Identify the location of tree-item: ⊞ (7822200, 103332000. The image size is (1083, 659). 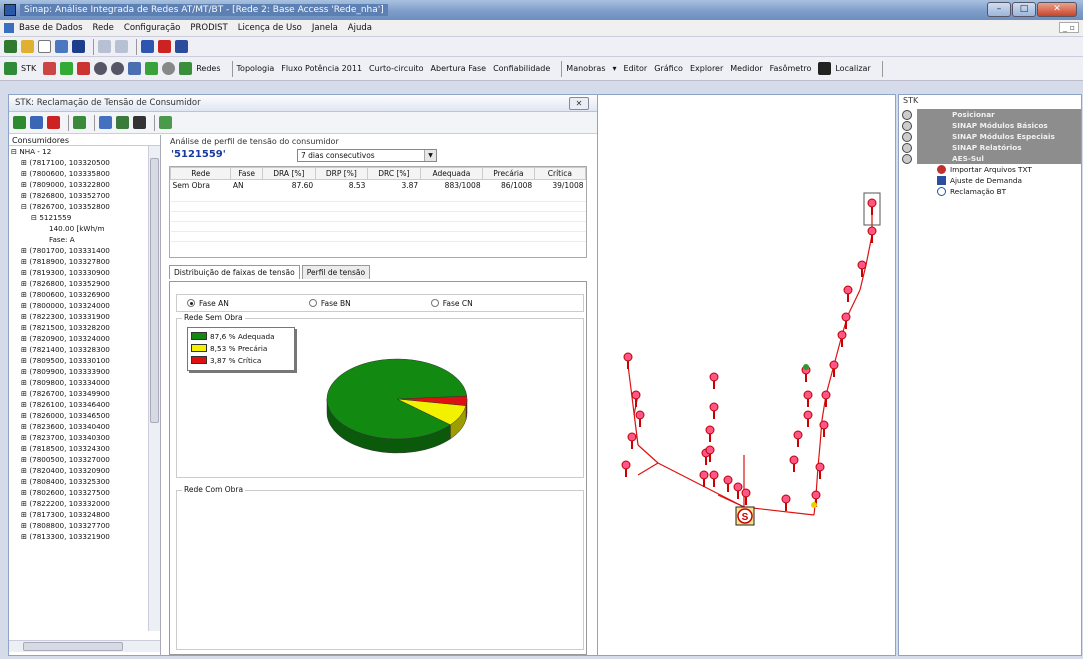
(79, 503).